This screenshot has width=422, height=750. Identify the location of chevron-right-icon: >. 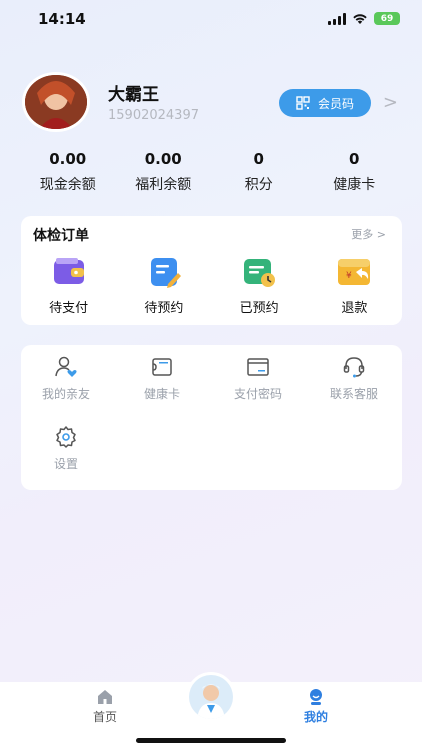
(390, 102).